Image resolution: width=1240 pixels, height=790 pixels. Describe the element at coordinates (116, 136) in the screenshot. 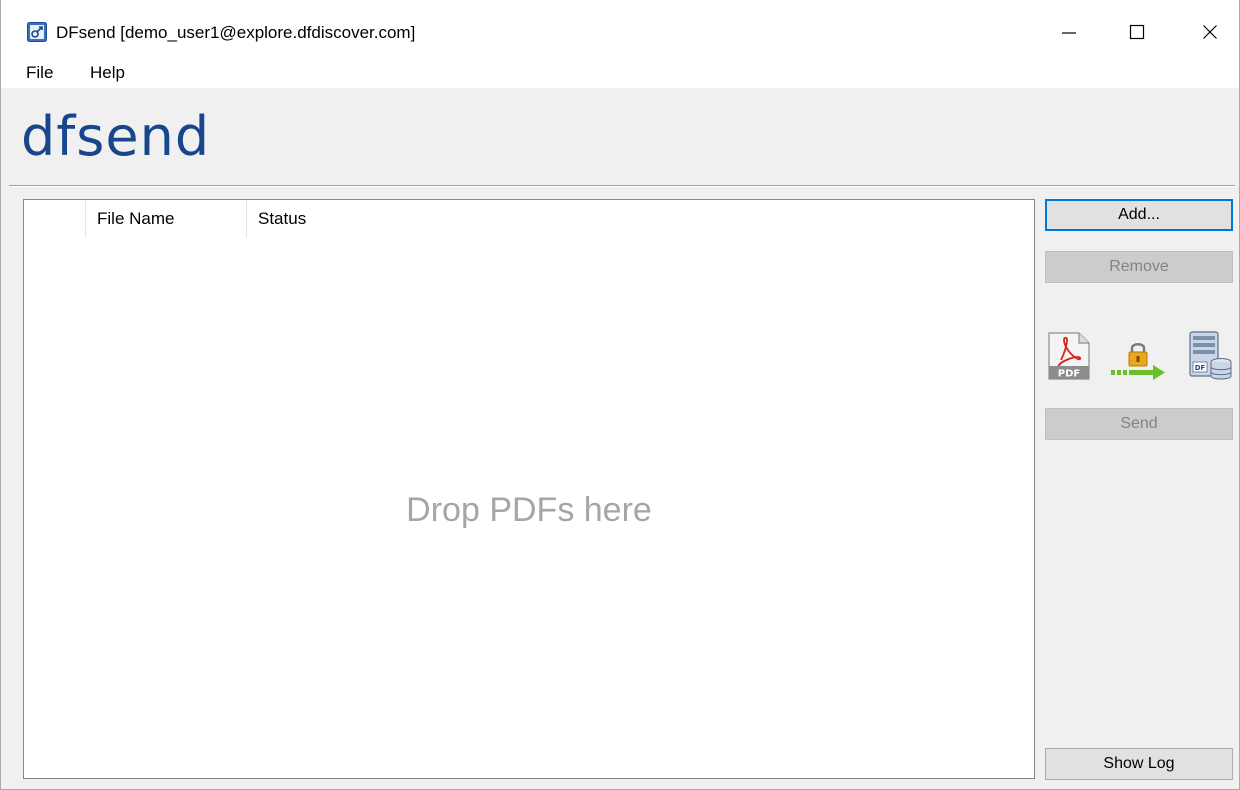

I see `dfsend-logo: dfsend` at that location.